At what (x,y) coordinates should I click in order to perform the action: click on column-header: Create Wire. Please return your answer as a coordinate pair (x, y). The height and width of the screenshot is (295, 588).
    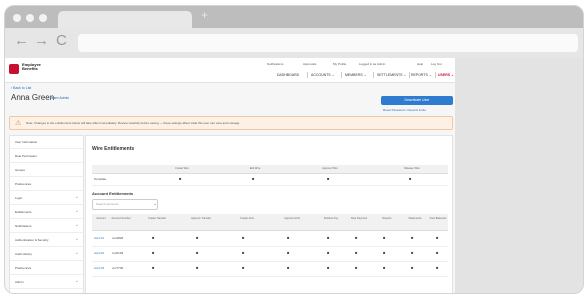
    Looking at the image, I should click on (182, 168).